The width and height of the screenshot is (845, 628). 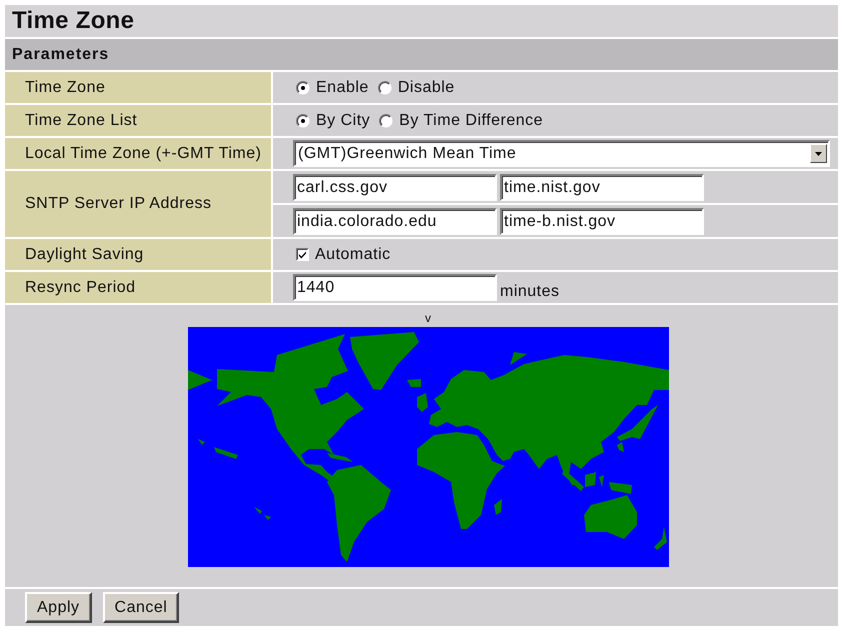 I want to click on text-field: carl.css.gov, so click(x=395, y=187).